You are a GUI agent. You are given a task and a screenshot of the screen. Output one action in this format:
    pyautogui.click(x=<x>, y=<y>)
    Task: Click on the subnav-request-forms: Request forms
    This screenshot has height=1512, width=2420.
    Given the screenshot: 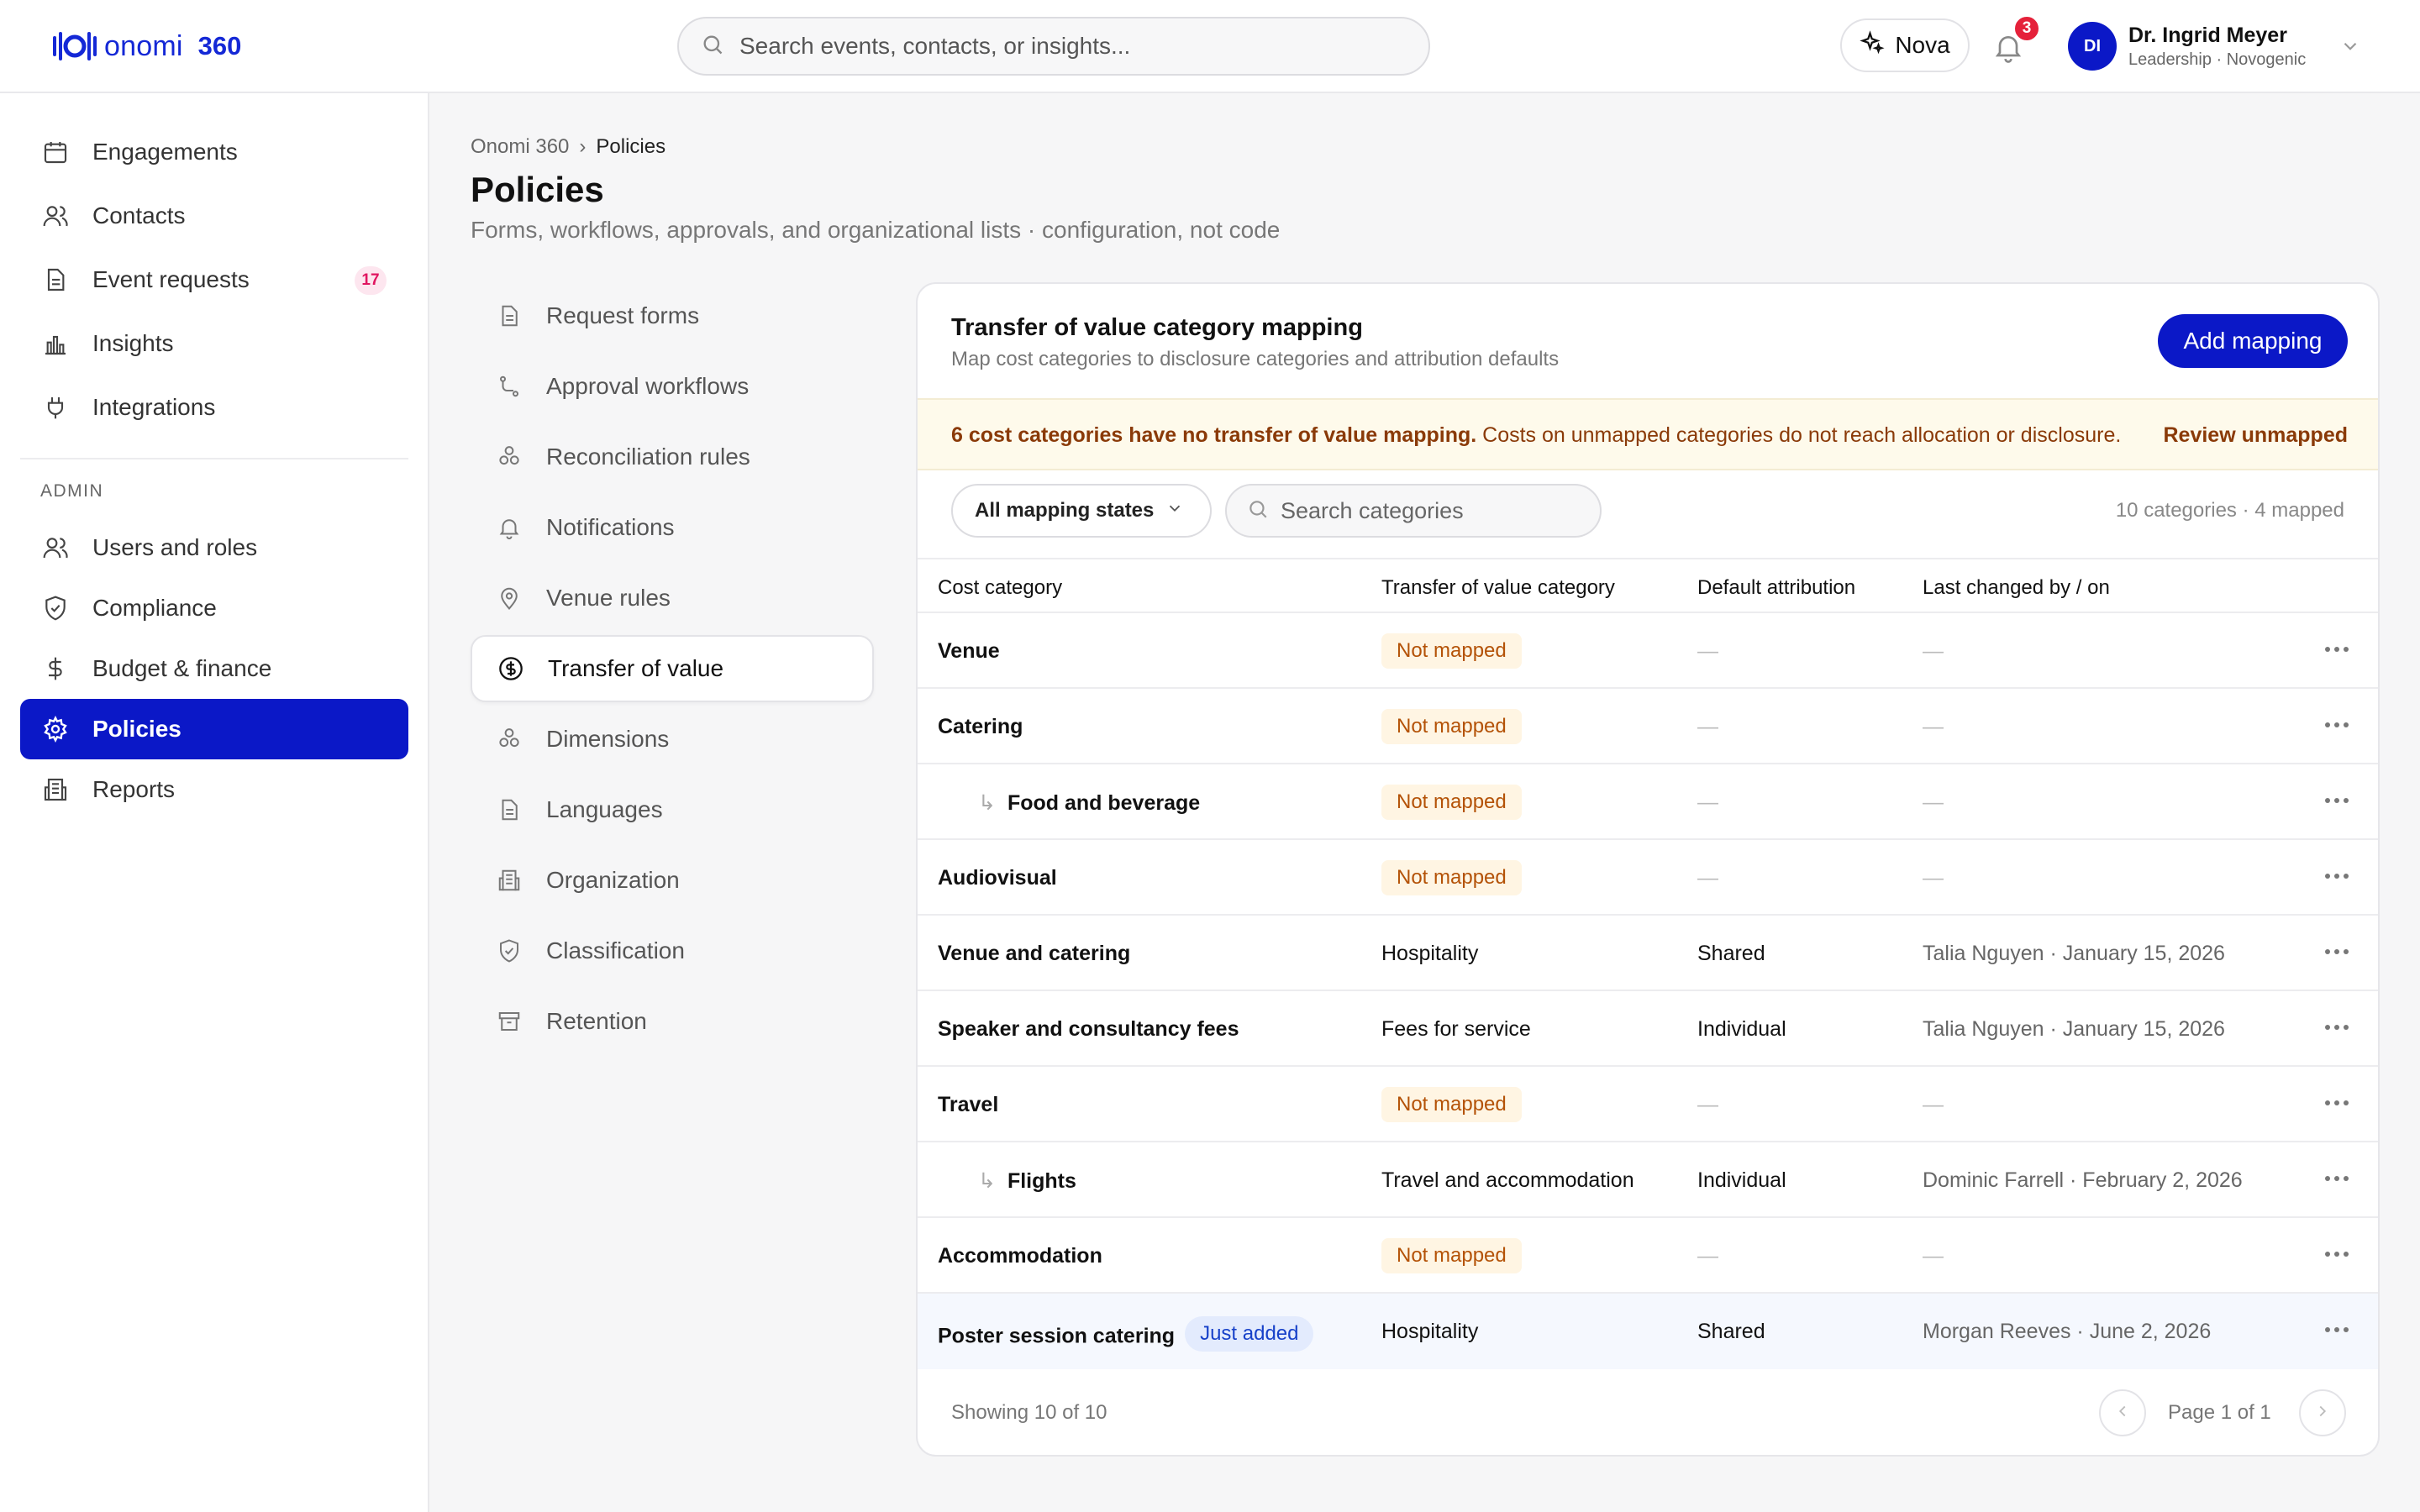 What is the action you would take?
    pyautogui.click(x=673, y=315)
    